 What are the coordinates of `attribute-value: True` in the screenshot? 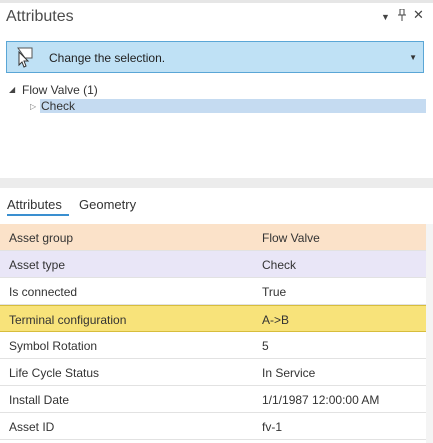 It's located at (274, 292).